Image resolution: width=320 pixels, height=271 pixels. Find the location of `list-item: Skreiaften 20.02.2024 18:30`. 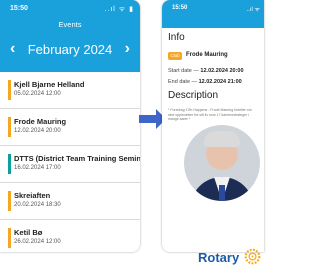

list-item: Skreiaften 20.02.2024 18:30 is located at coordinates (70, 201).